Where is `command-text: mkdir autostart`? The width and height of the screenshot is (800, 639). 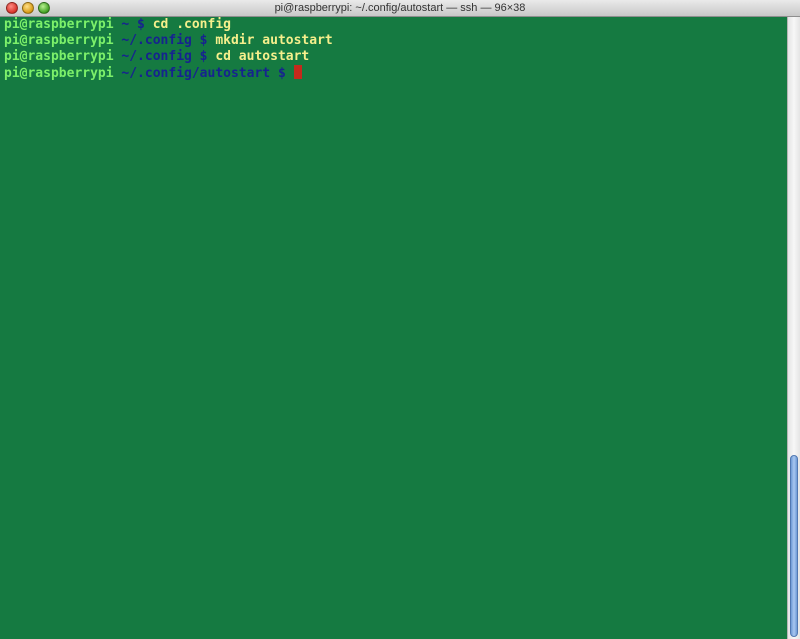
command-text: mkdir autostart is located at coordinates (274, 40).